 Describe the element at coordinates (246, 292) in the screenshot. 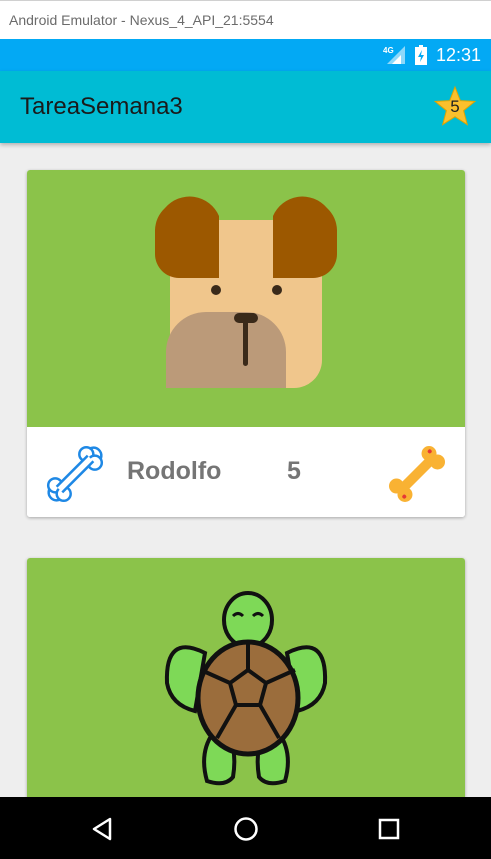

I see `dog-illustration` at that location.